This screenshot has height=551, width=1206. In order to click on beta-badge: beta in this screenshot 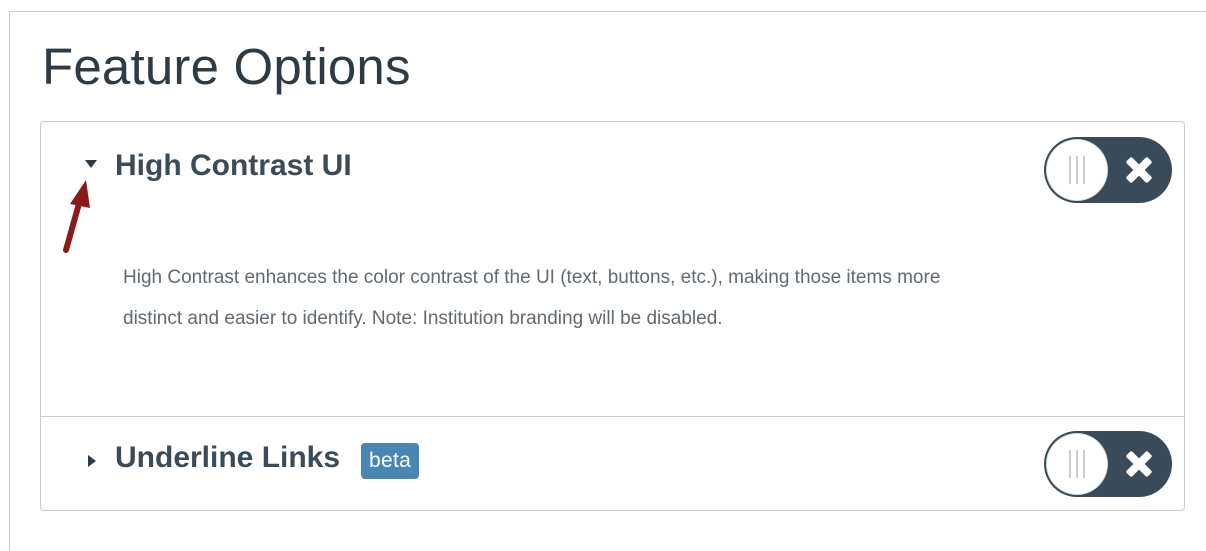, I will do `click(390, 461)`.